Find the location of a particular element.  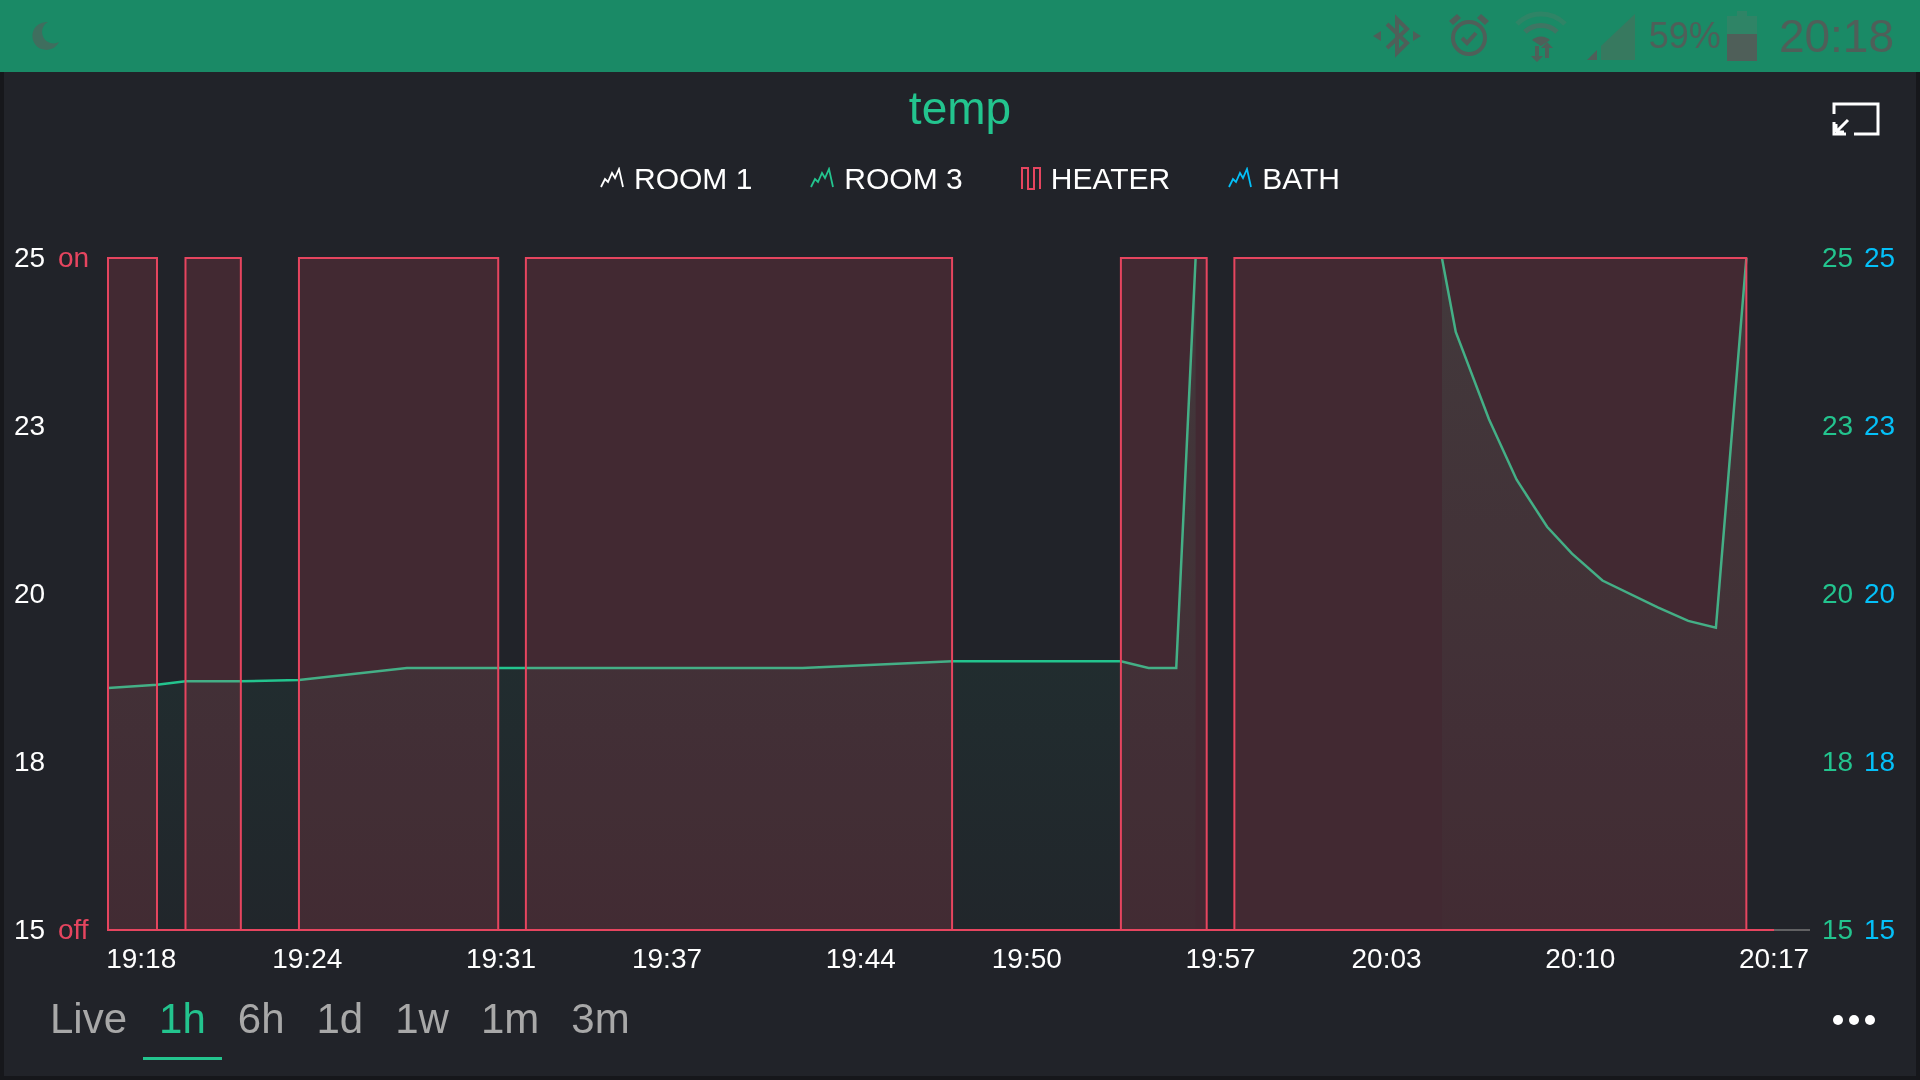

x-axis-label: 20:03 is located at coordinates (1386, 959).